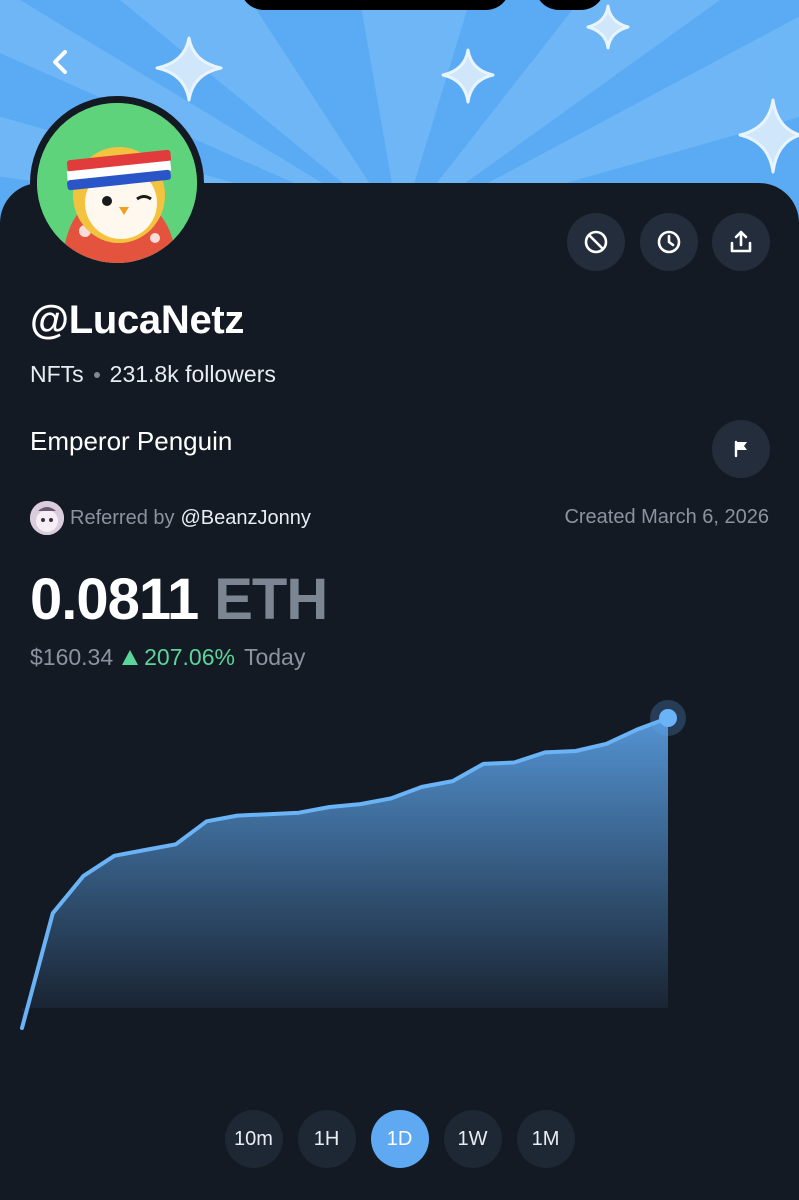  I want to click on chart-endpoint-marker, so click(668, 718).